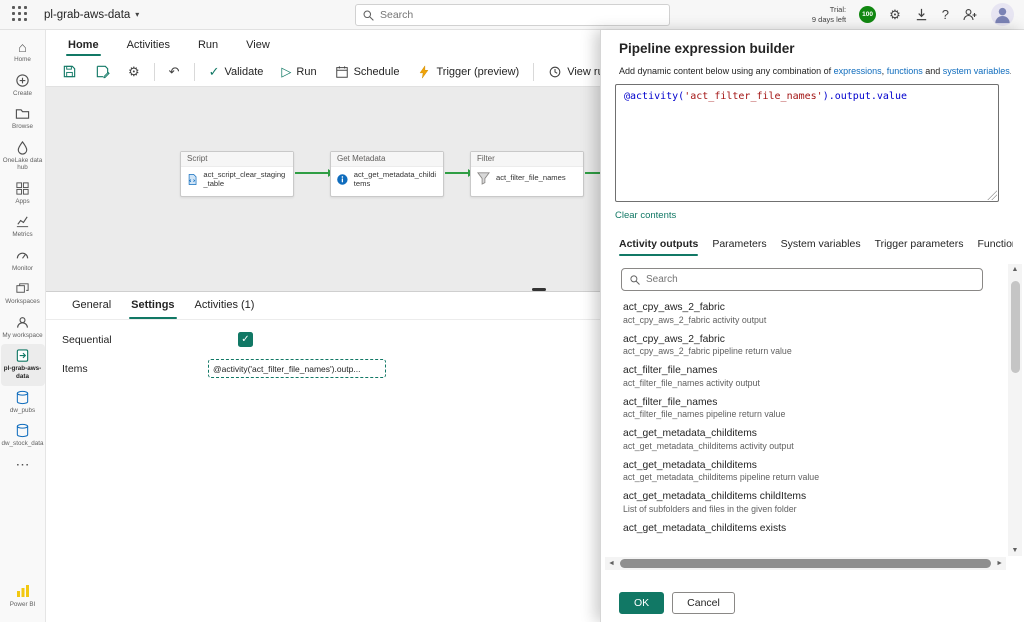 The width and height of the screenshot is (1024, 622). What do you see at coordinates (208, 45) in the screenshot?
I see `ribbon-tab-run: Run` at bounding box center [208, 45].